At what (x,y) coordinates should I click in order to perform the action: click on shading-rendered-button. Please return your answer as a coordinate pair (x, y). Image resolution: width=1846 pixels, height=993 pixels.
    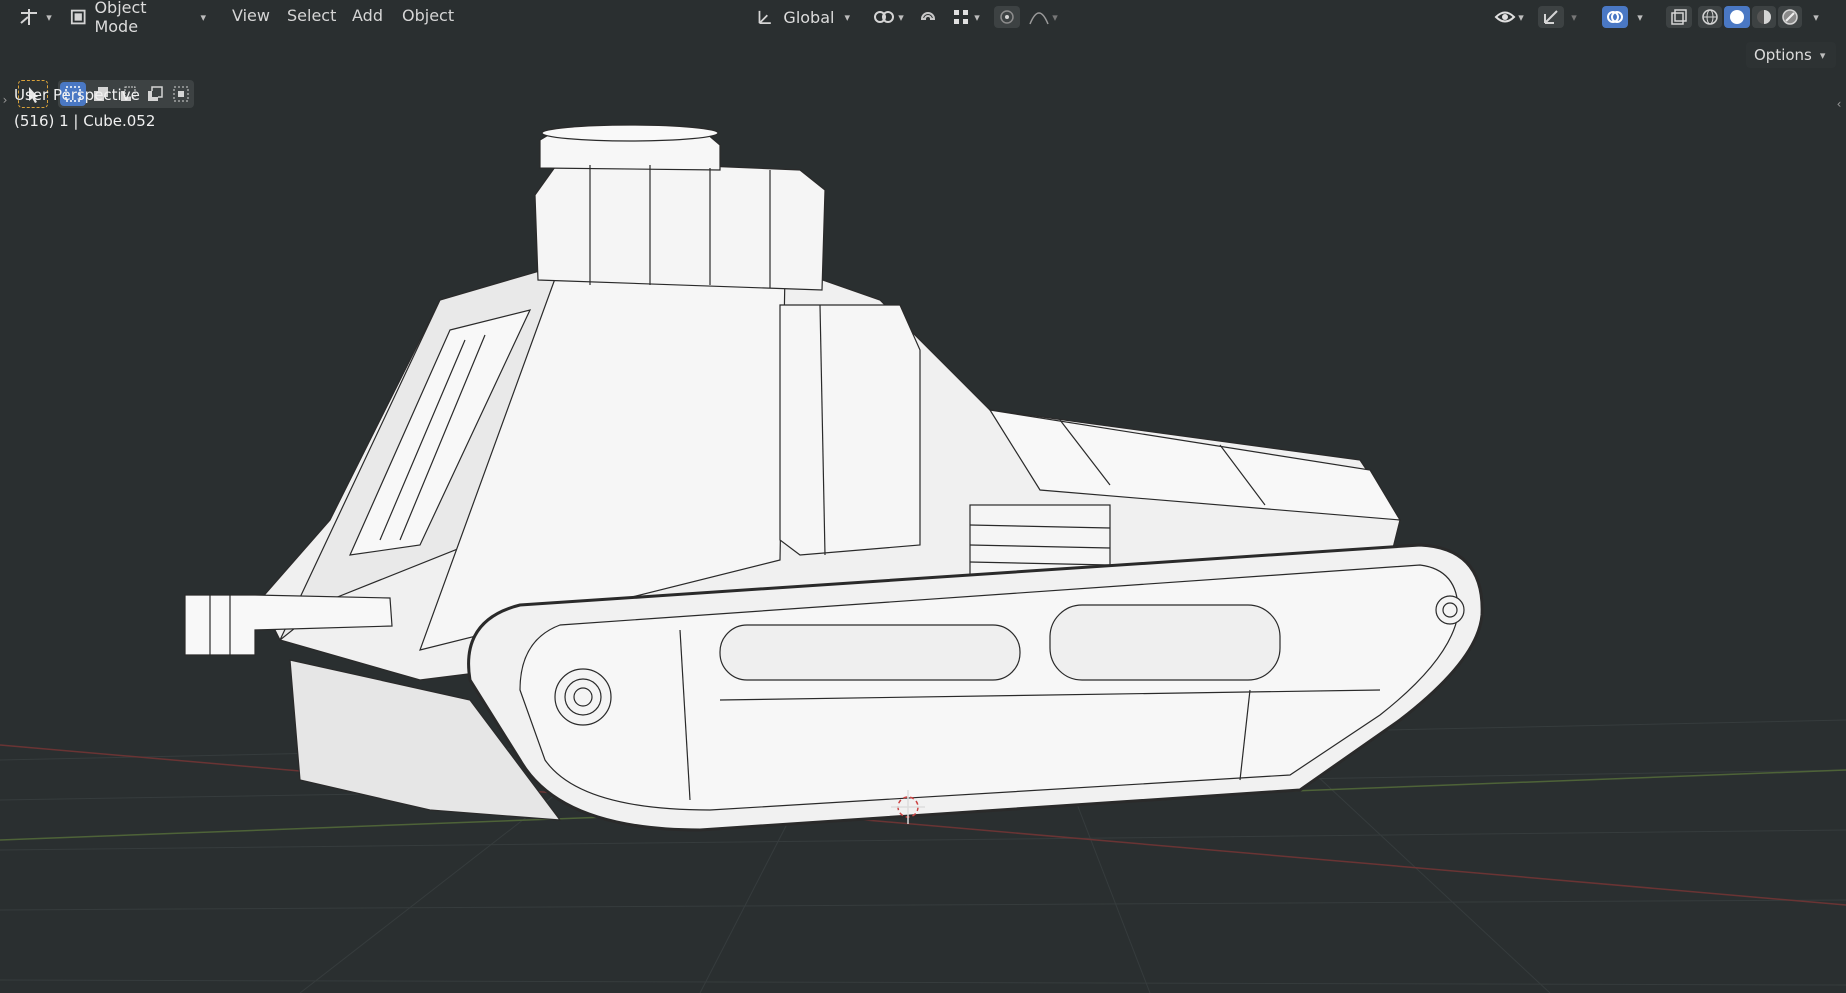
    Looking at the image, I should click on (1790, 17).